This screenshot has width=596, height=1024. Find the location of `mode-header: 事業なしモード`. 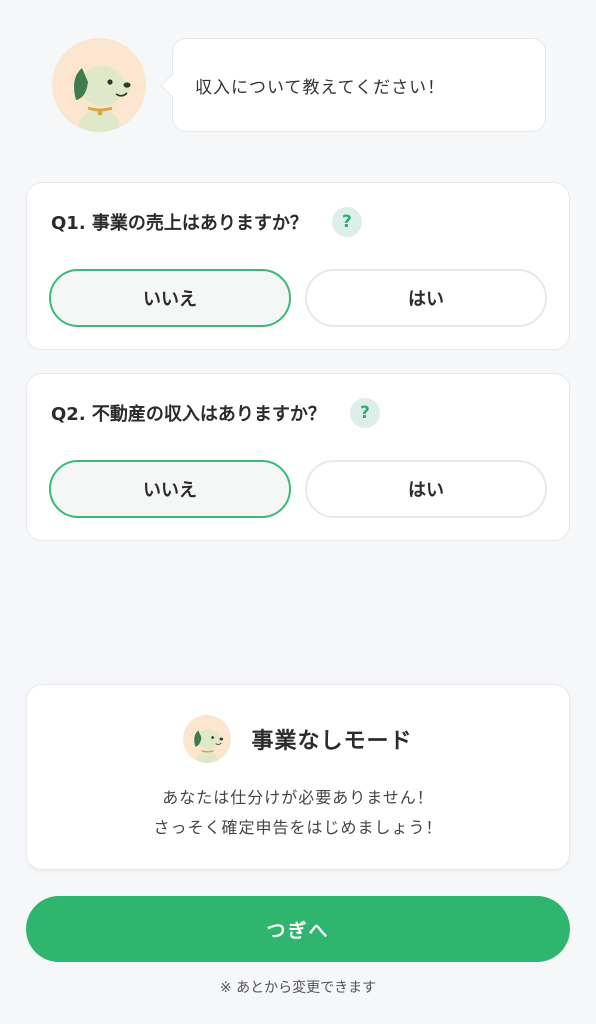

mode-header: 事業なしモード is located at coordinates (298, 739).